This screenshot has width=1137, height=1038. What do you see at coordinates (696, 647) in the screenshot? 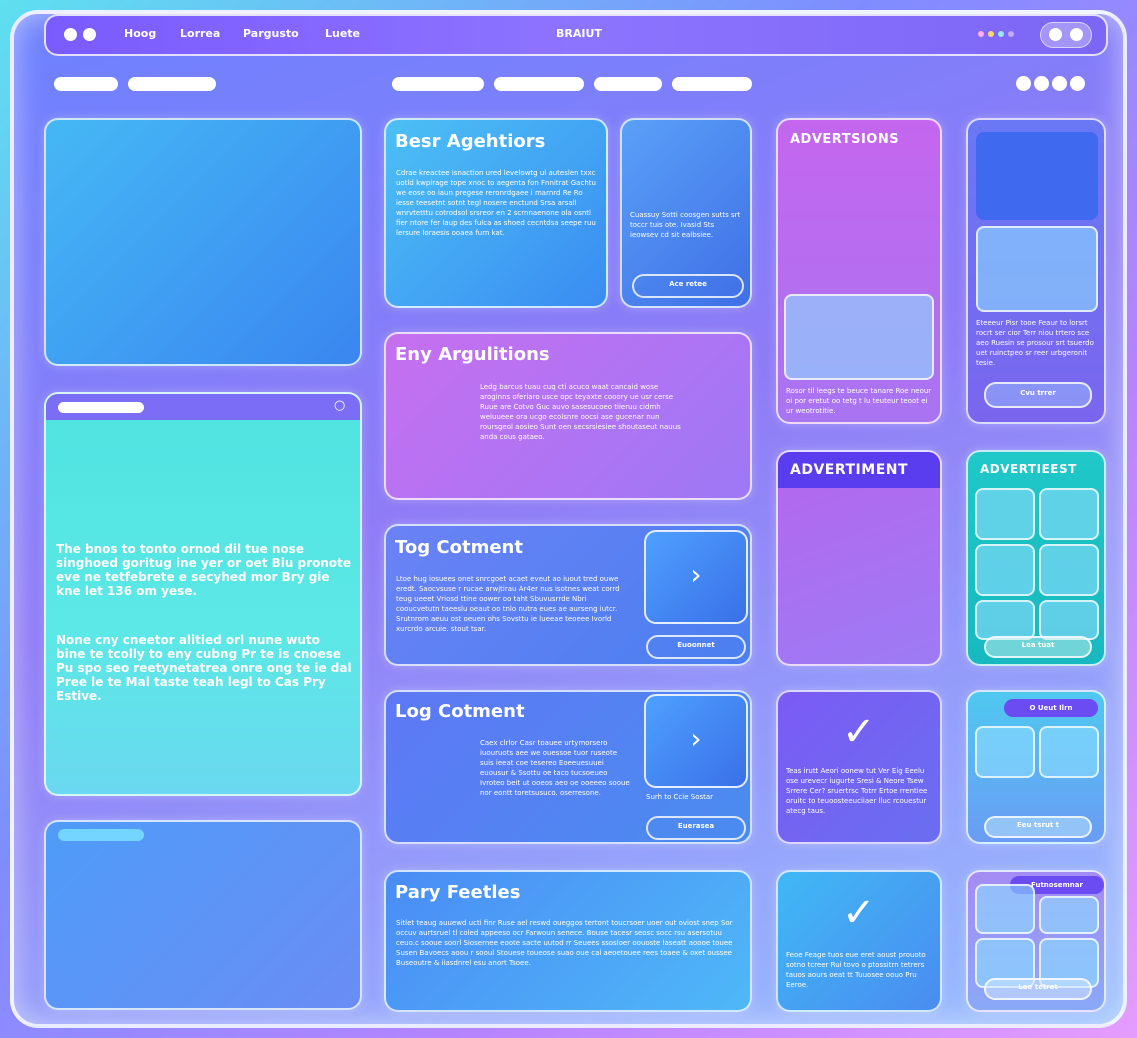
I see `tog-card-button: Euoonnet` at bounding box center [696, 647].